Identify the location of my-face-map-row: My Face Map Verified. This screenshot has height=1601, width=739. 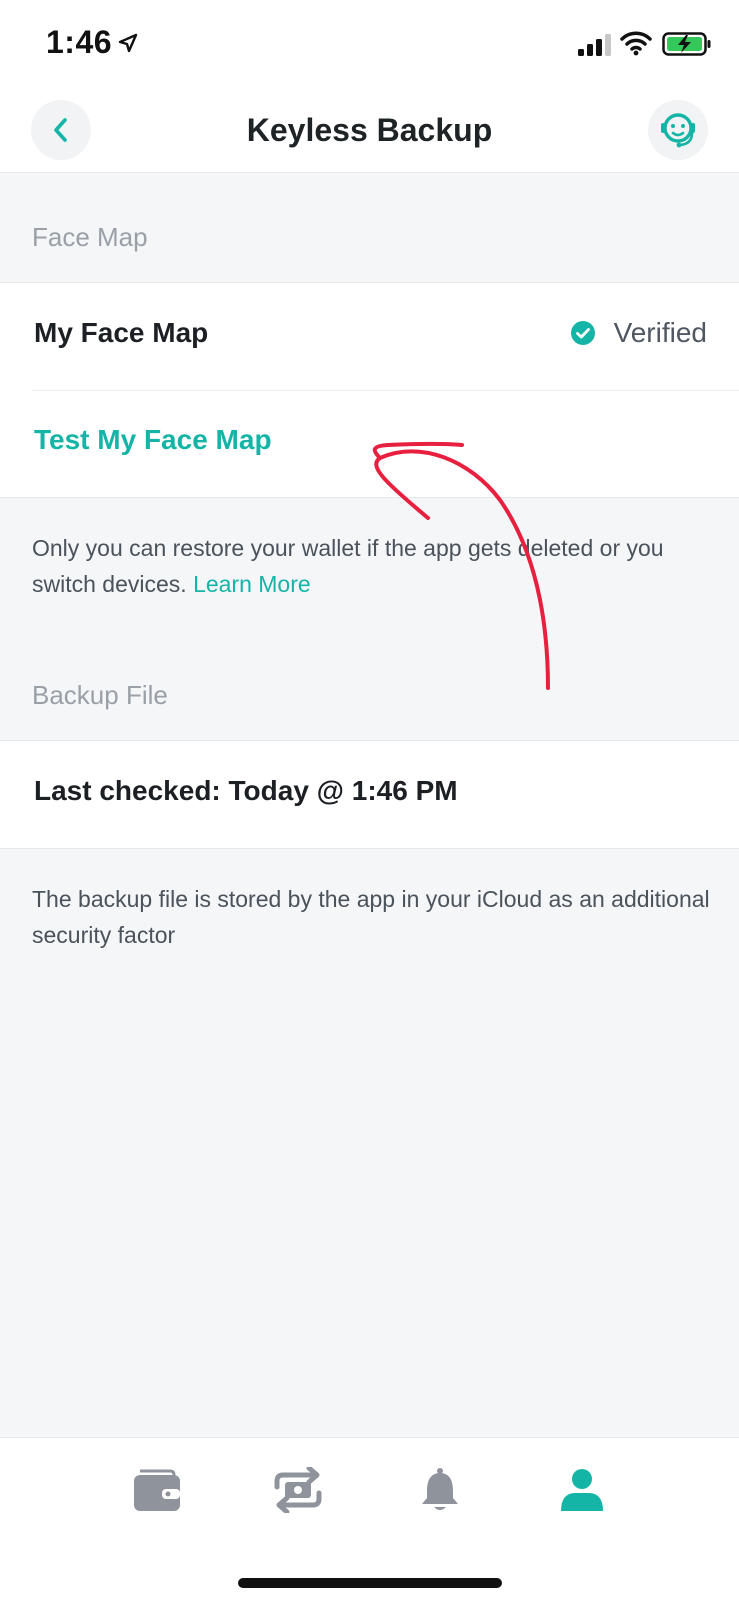
(369, 336).